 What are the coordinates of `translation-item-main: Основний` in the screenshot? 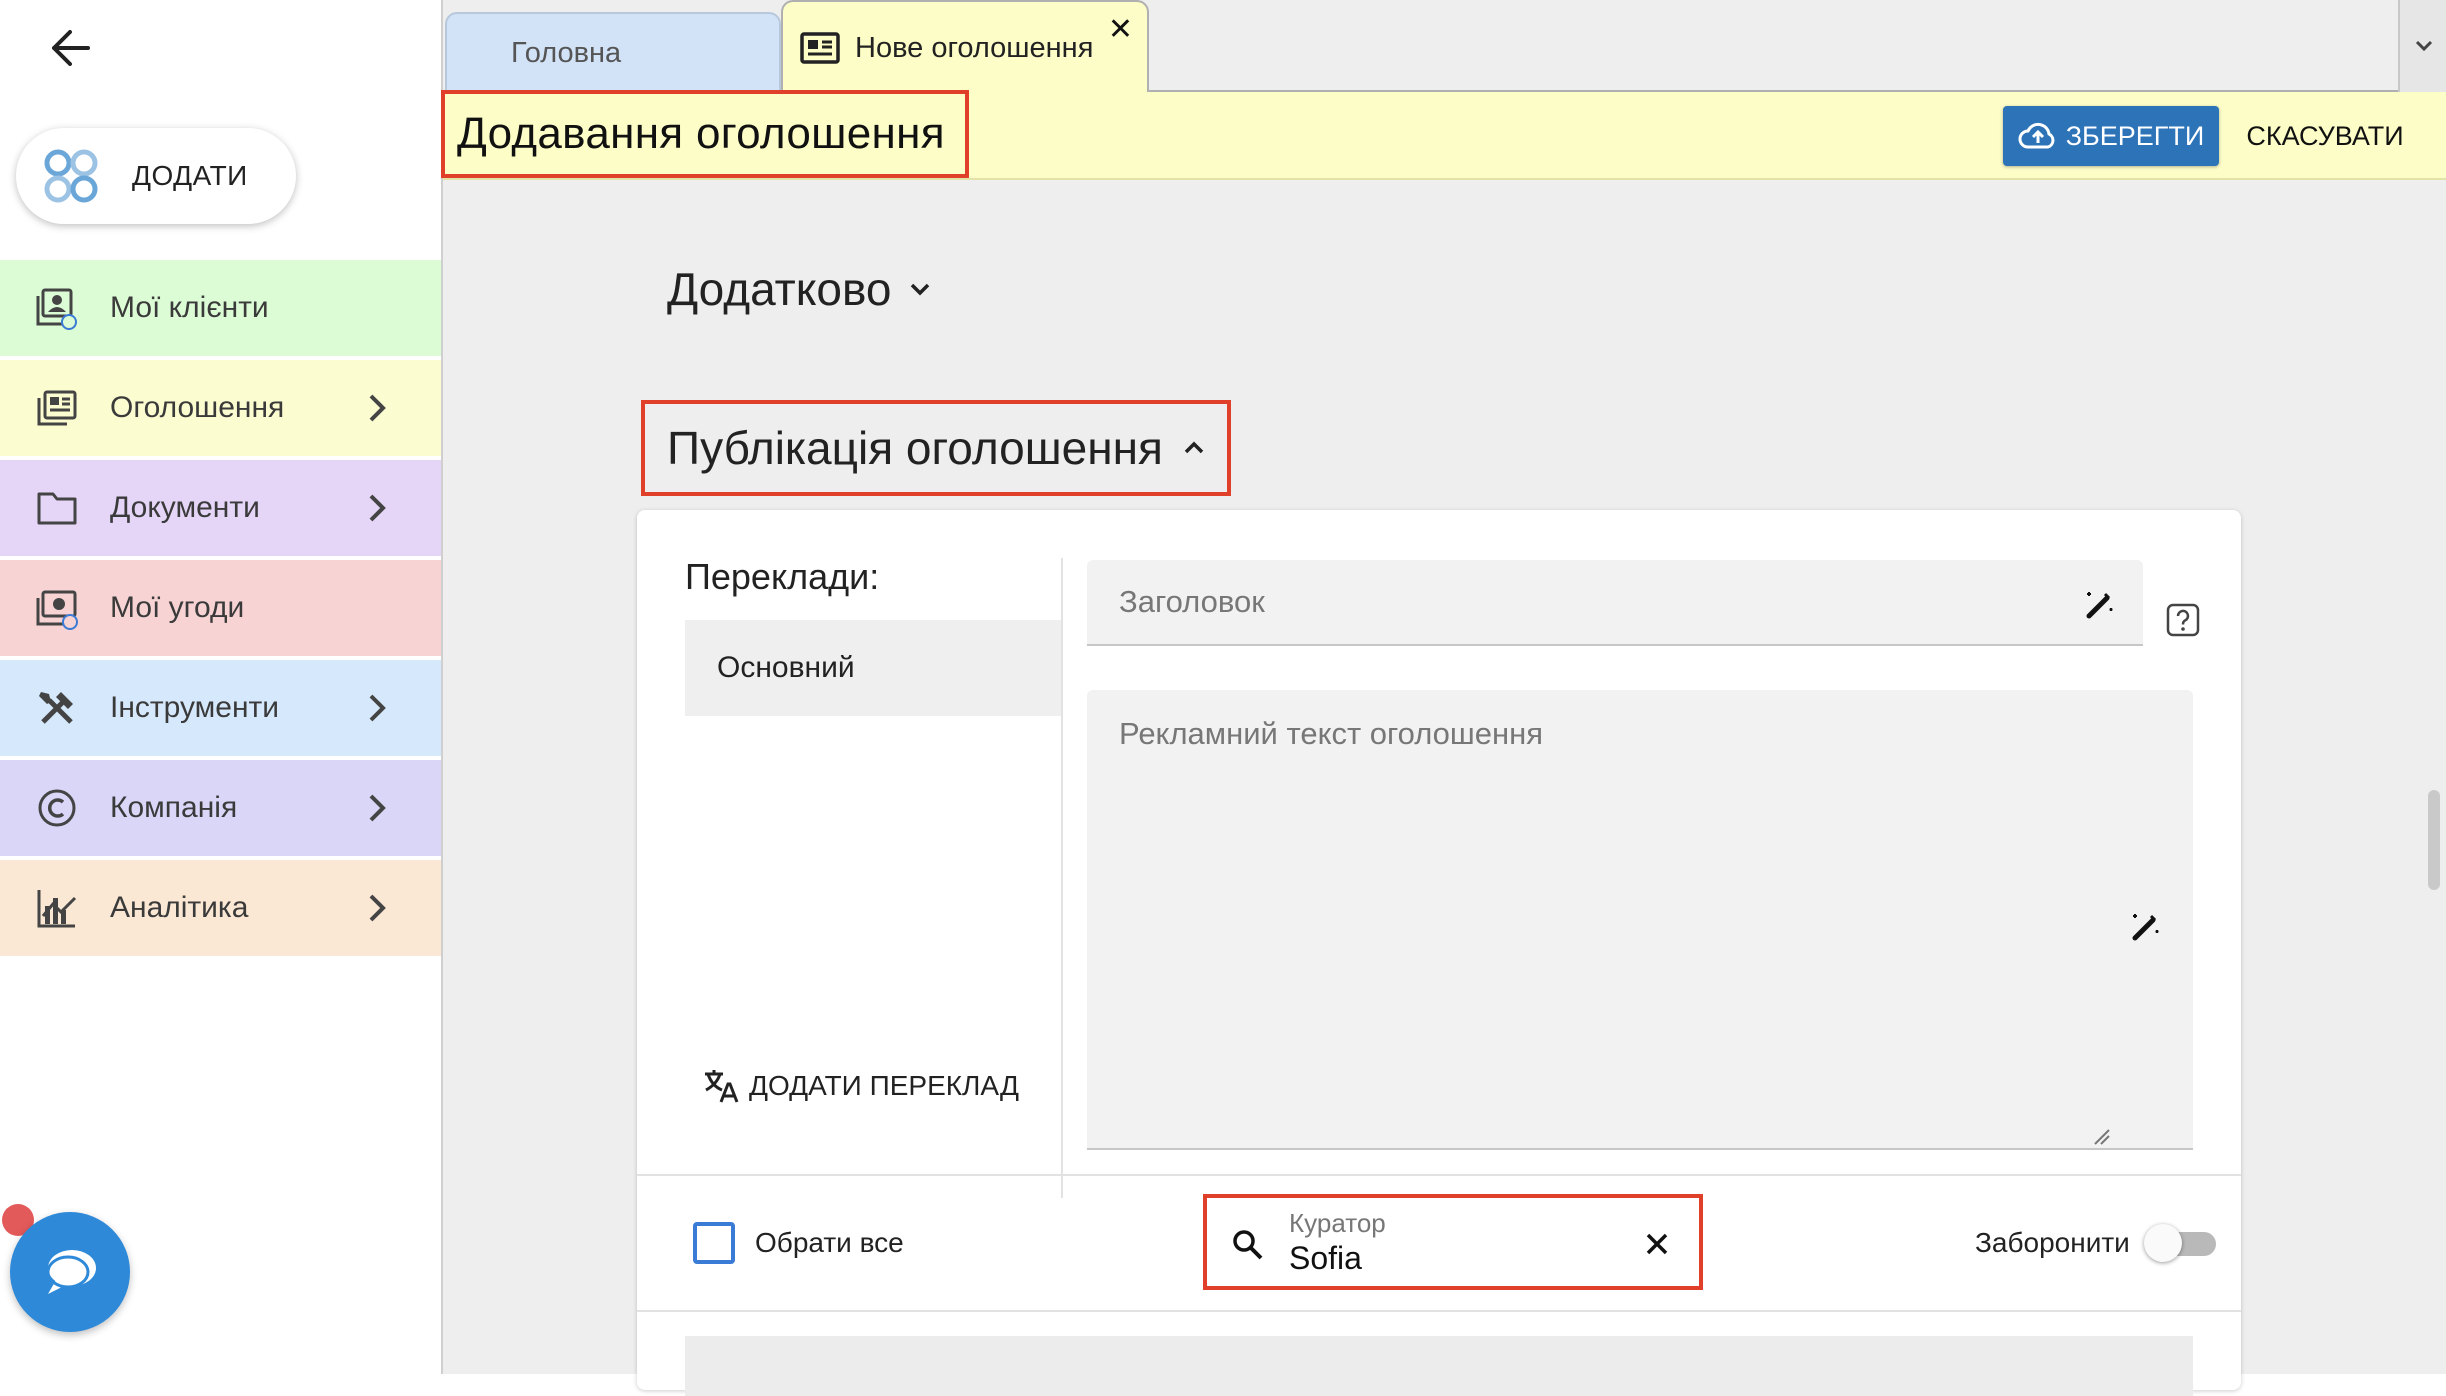 It's located at (873, 668).